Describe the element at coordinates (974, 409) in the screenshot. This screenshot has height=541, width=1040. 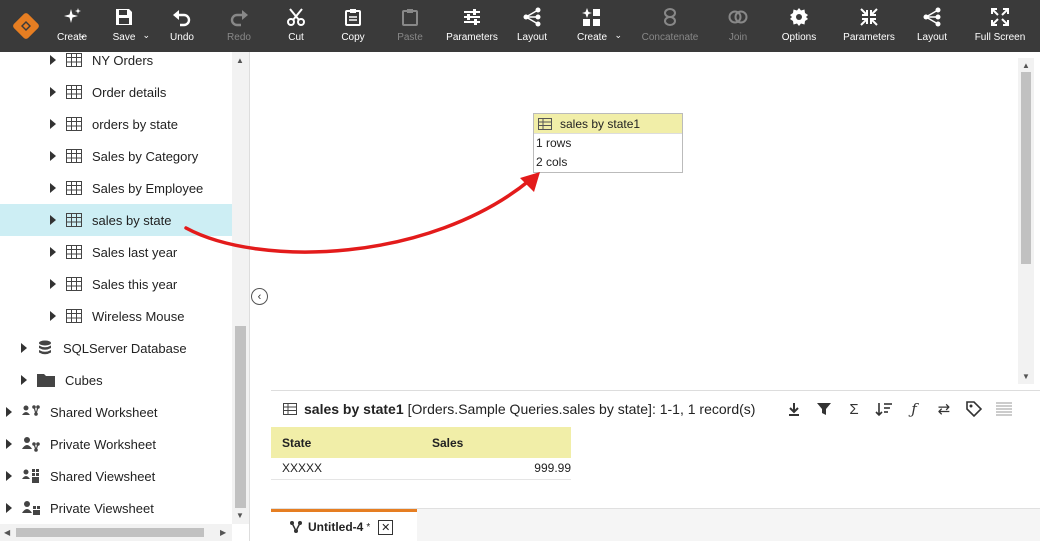
I see `tag-icon` at that location.